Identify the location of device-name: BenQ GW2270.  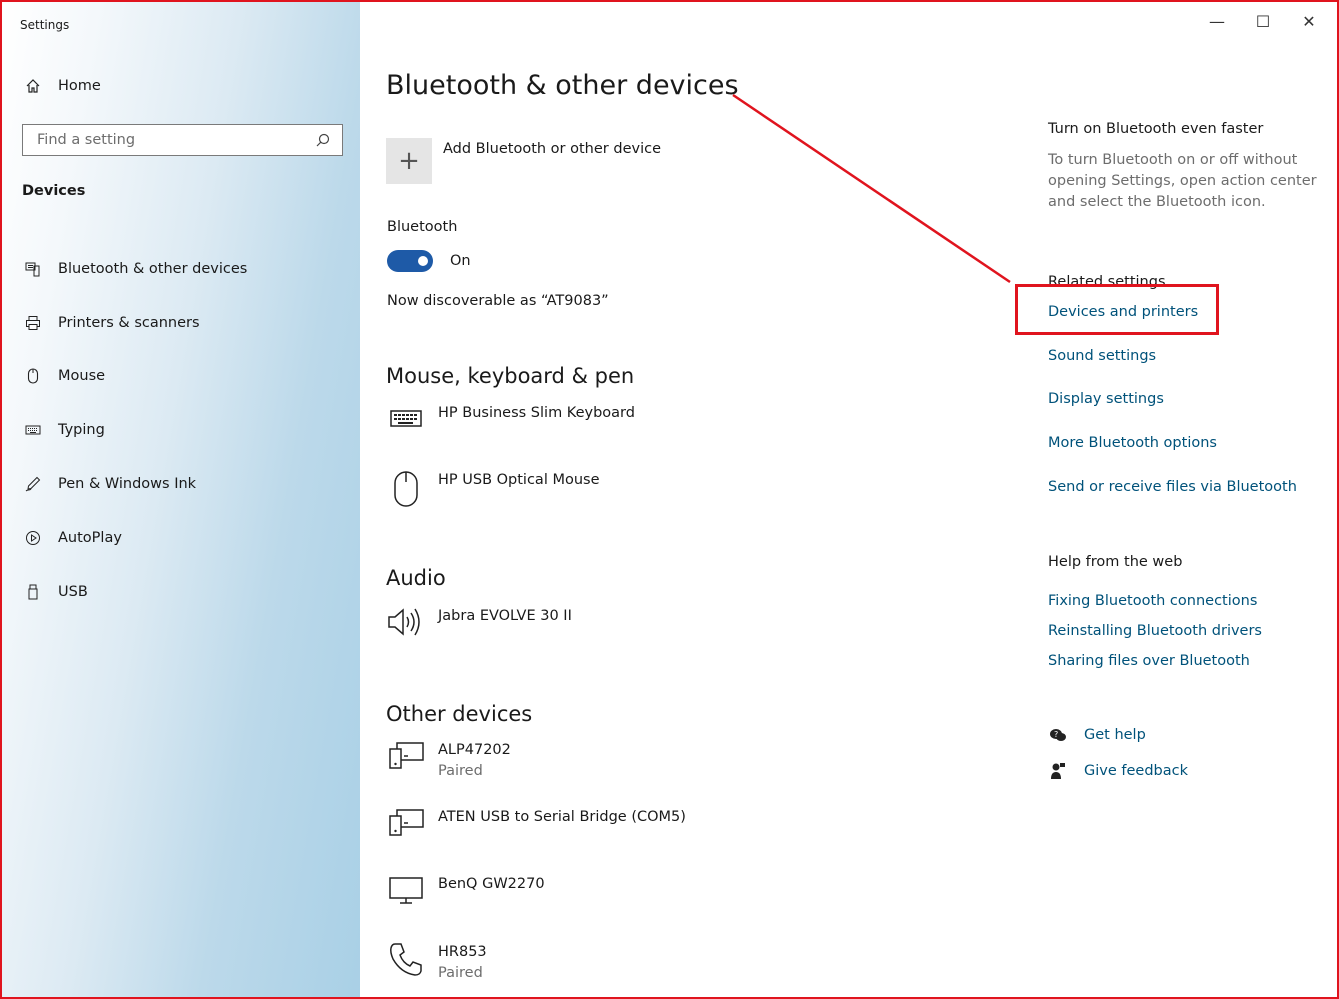
(491, 884).